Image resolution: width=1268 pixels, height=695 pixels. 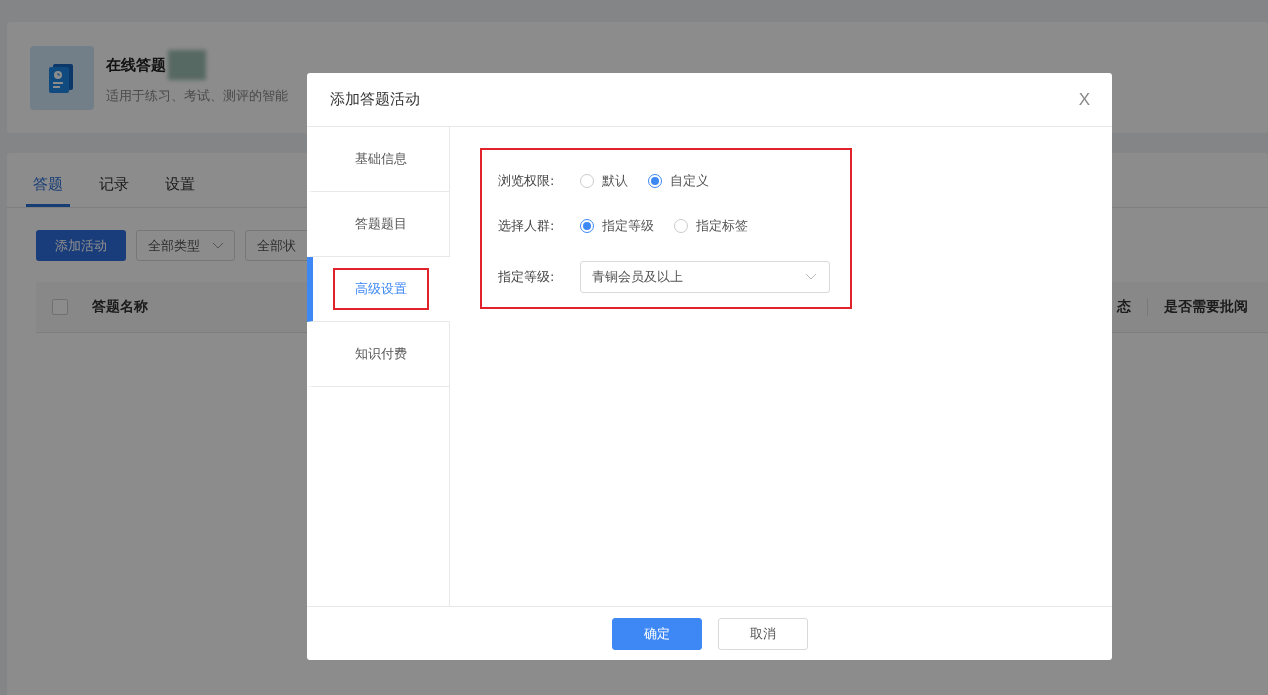 What do you see at coordinates (185, 245) in the screenshot?
I see `filter-dropdown: 全部类型` at bounding box center [185, 245].